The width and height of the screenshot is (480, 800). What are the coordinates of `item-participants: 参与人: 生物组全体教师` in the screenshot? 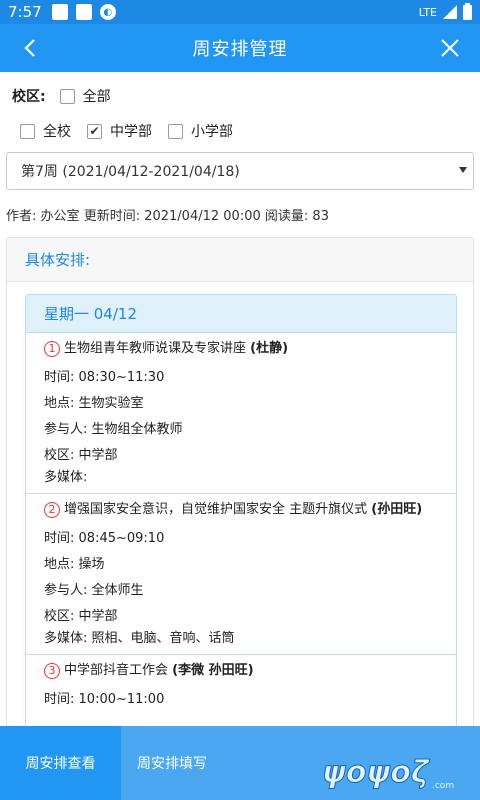 It's located at (243, 430).